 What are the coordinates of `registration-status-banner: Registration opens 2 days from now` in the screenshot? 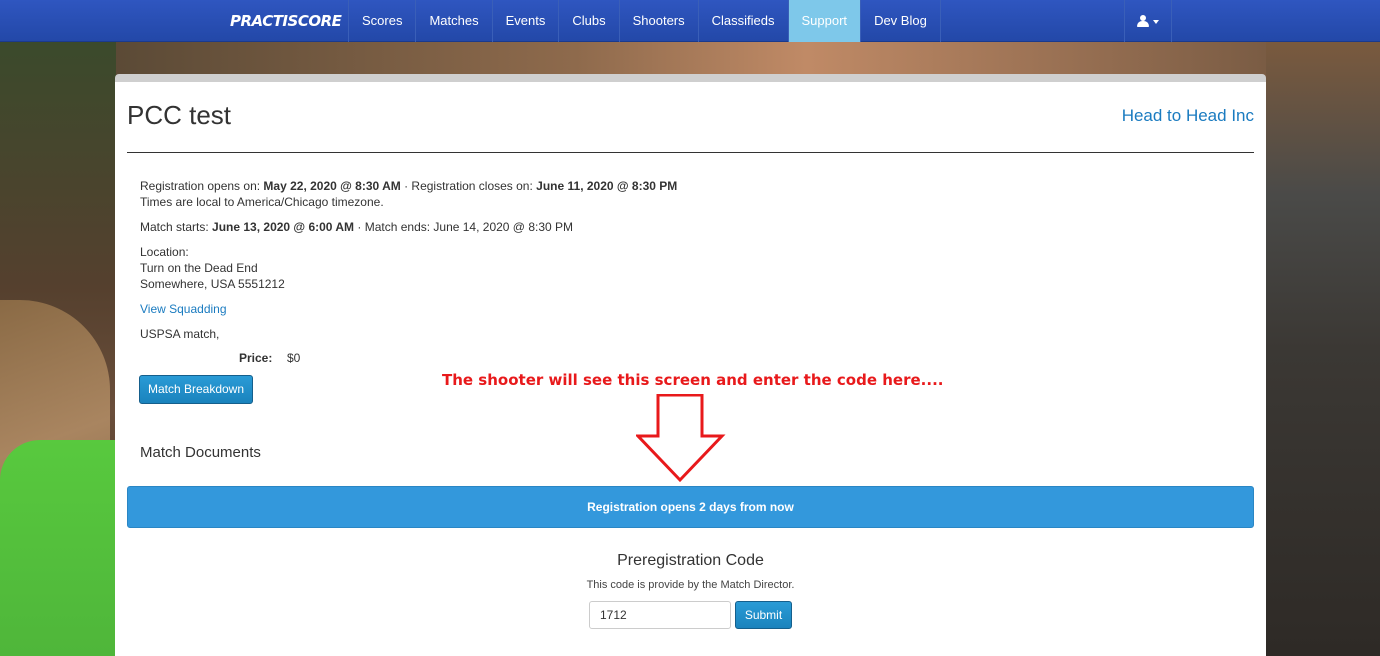 It's located at (690, 507).